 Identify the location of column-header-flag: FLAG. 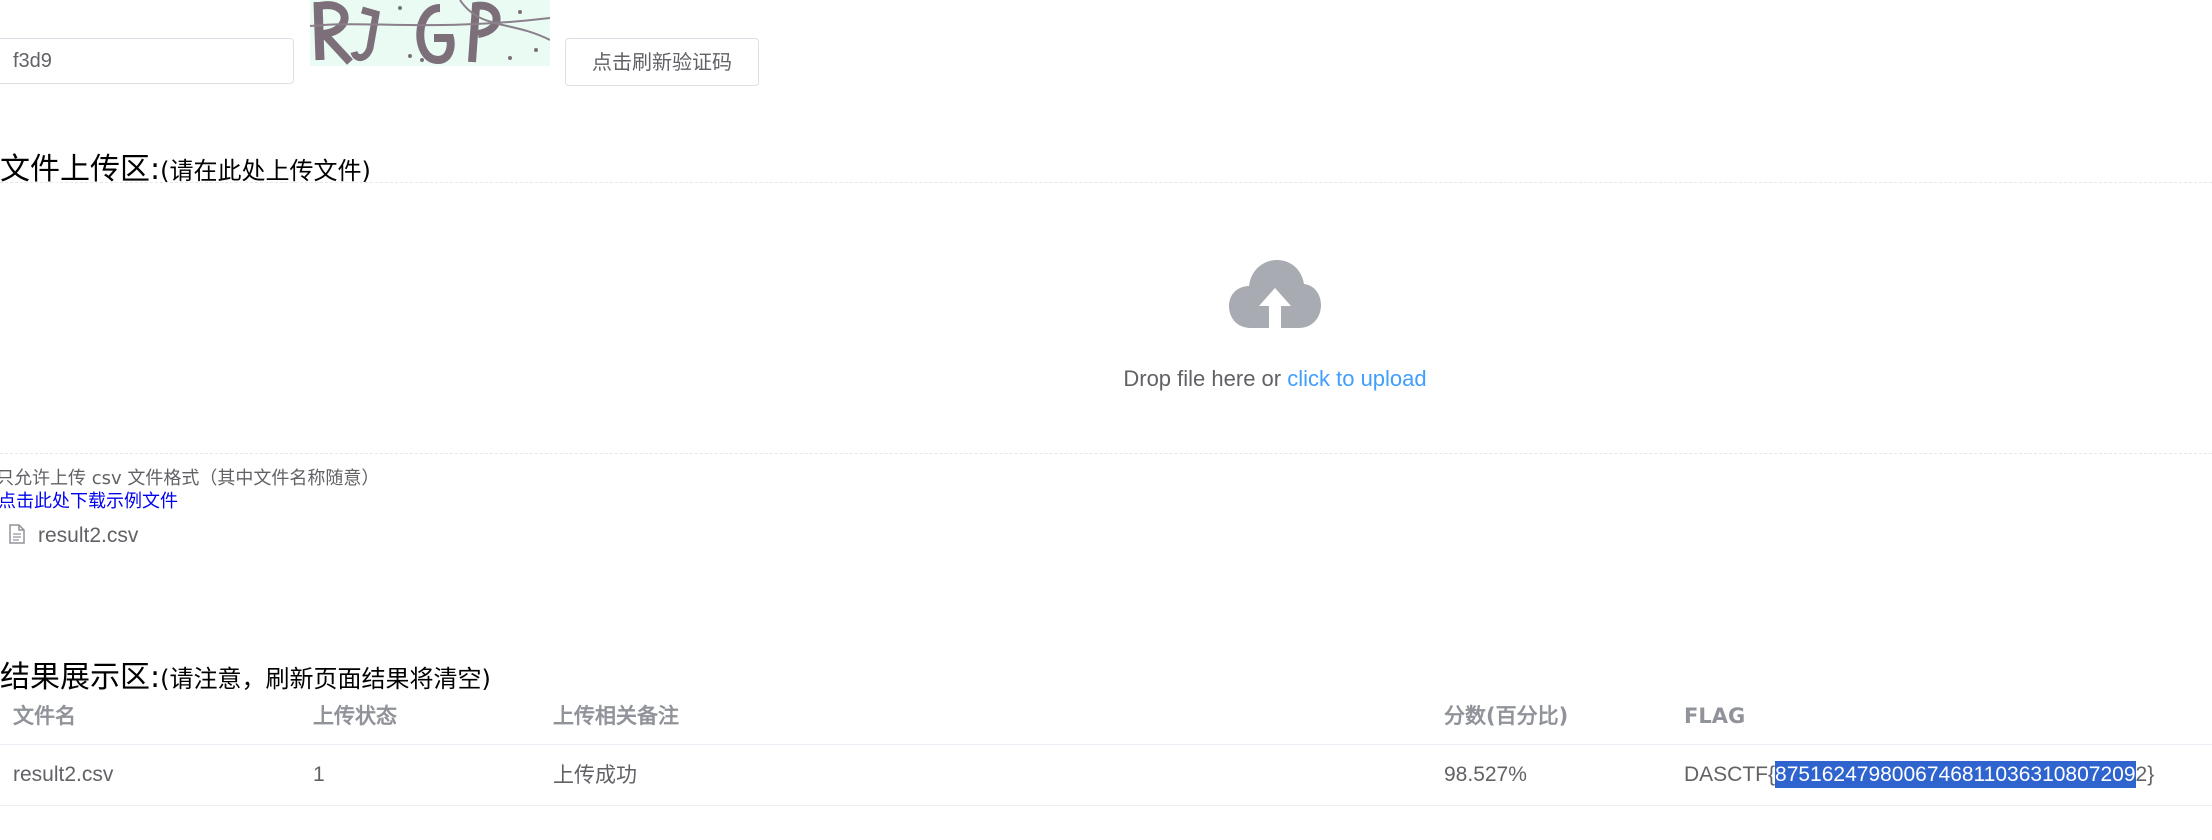
(1715, 716).